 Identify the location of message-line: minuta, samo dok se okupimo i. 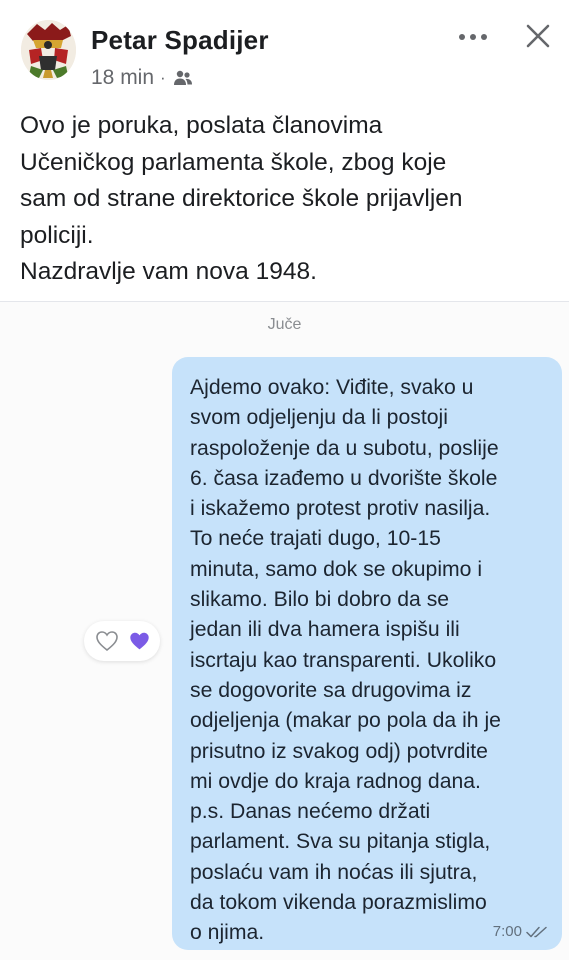
(336, 569).